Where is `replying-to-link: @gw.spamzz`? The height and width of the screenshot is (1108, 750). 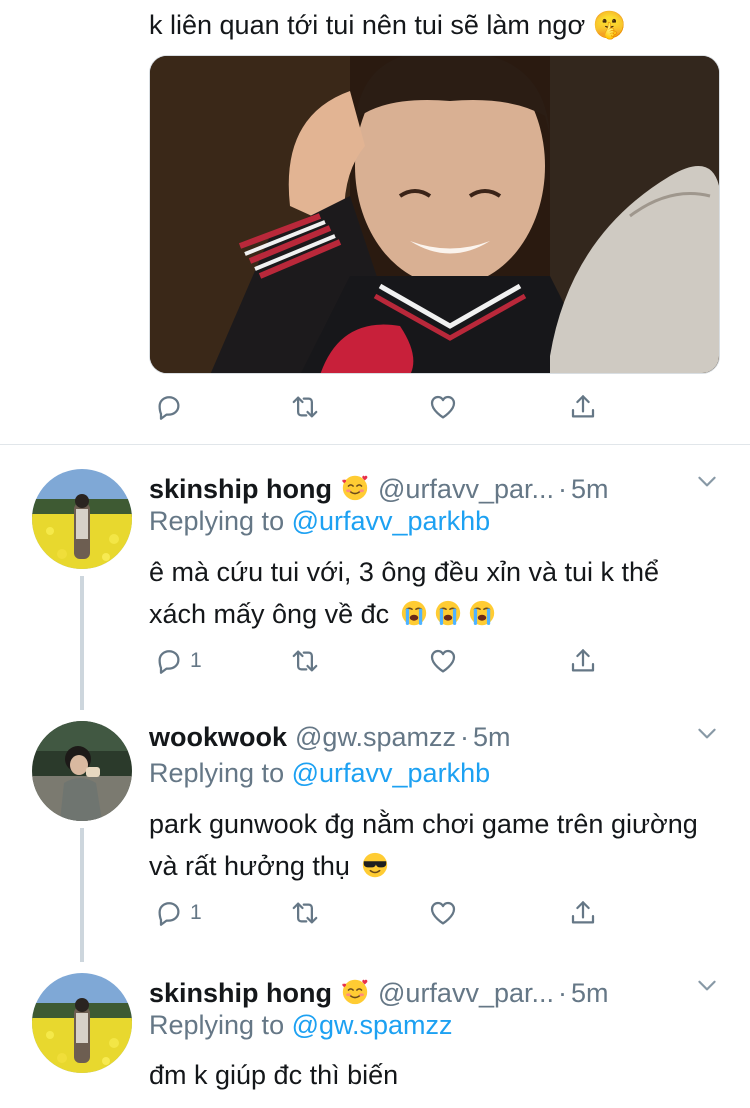
replying-to-link: @gw.spamzz is located at coordinates (372, 1025).